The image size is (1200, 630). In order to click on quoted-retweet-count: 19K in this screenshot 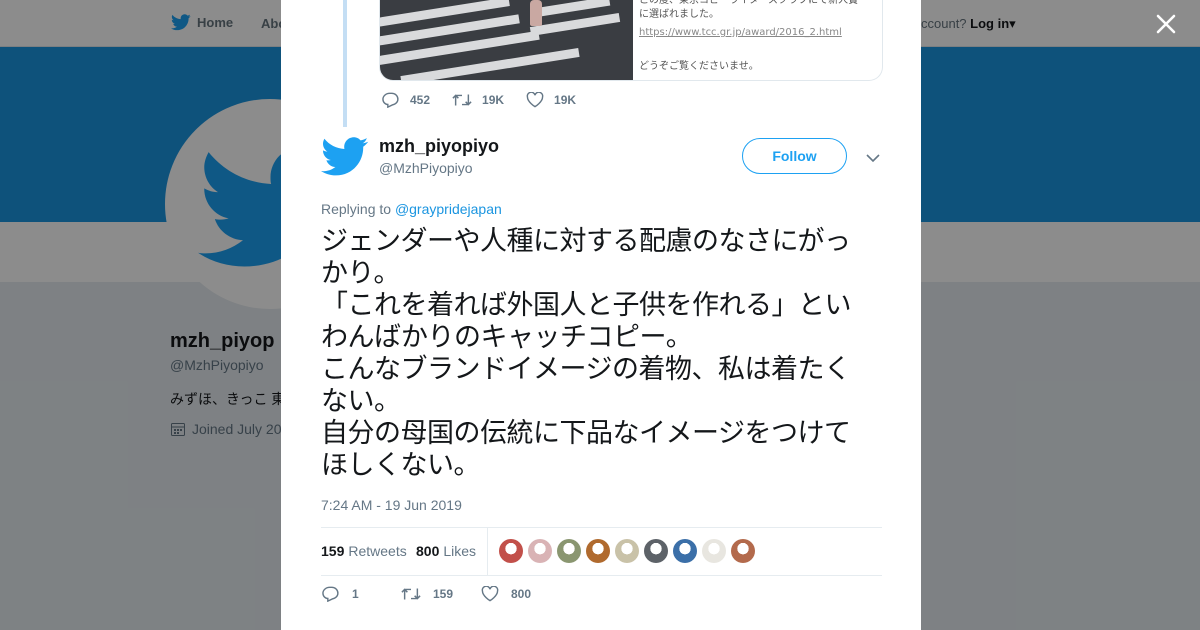, I will do `click(493, 100)`.